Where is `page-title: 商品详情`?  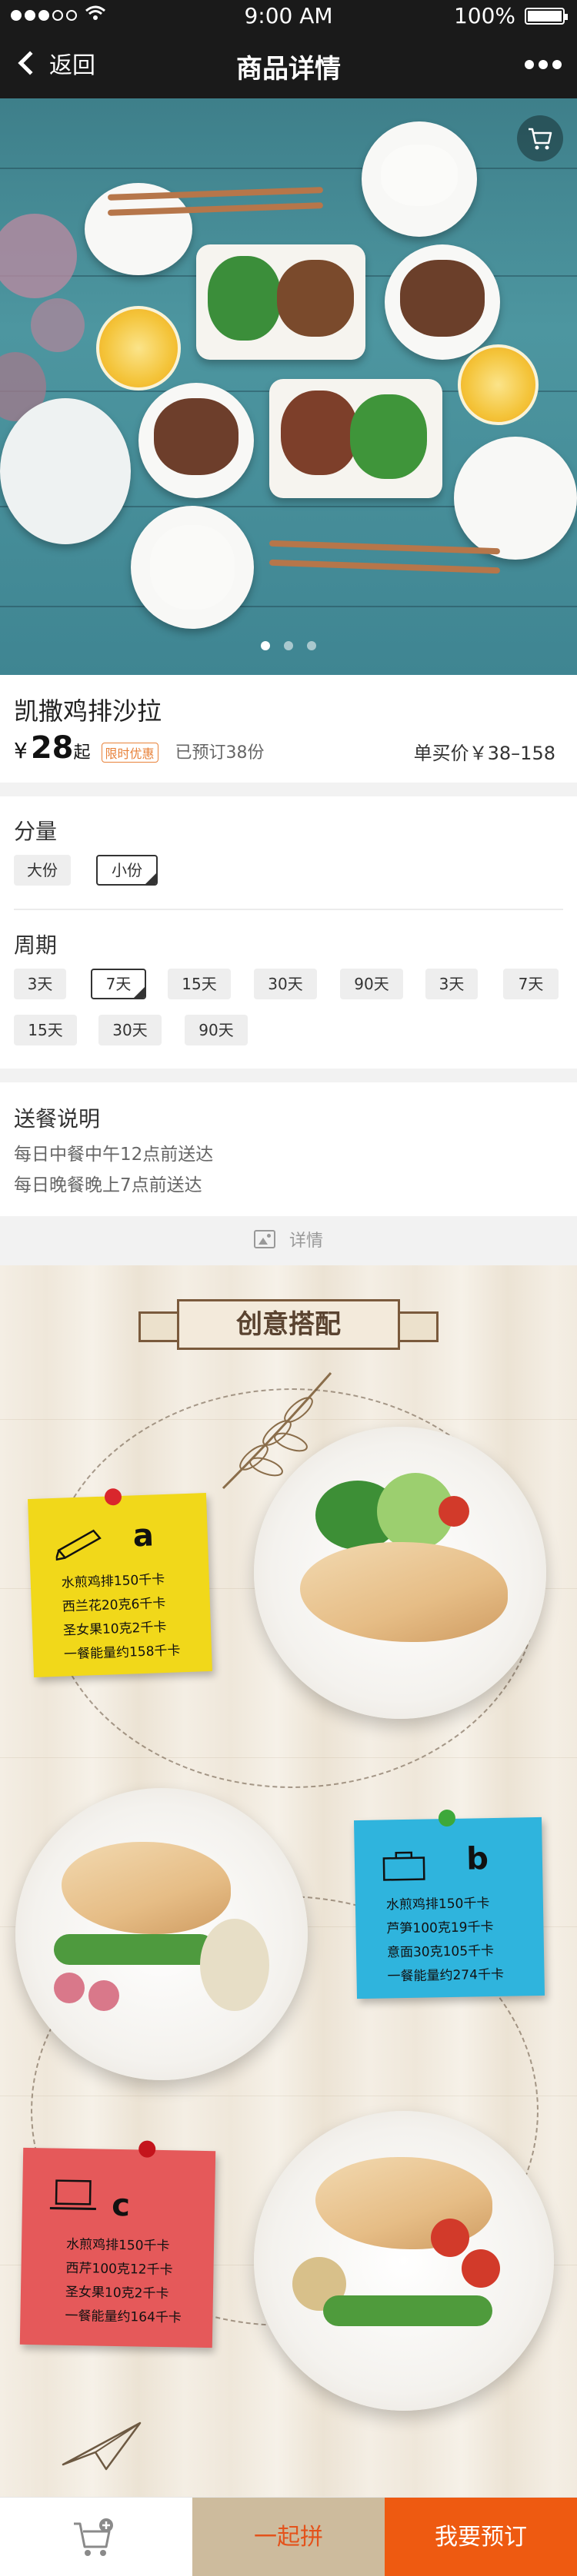 page-title: 商品详情 is located at coordinates (288, 69).